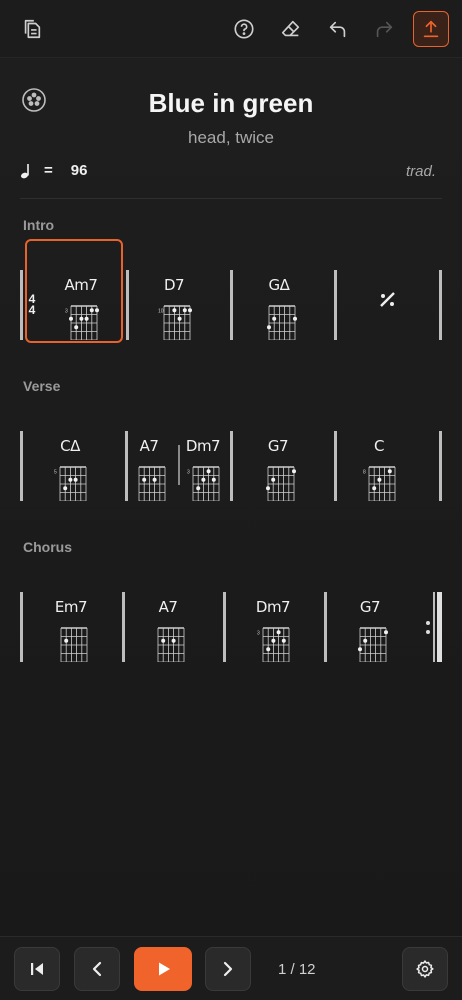 The width and height of the screenshot is (462, 1000). Describe the element at coordinates (79, 170) in the screenshot. I see `tempo-value: 96` at that location.